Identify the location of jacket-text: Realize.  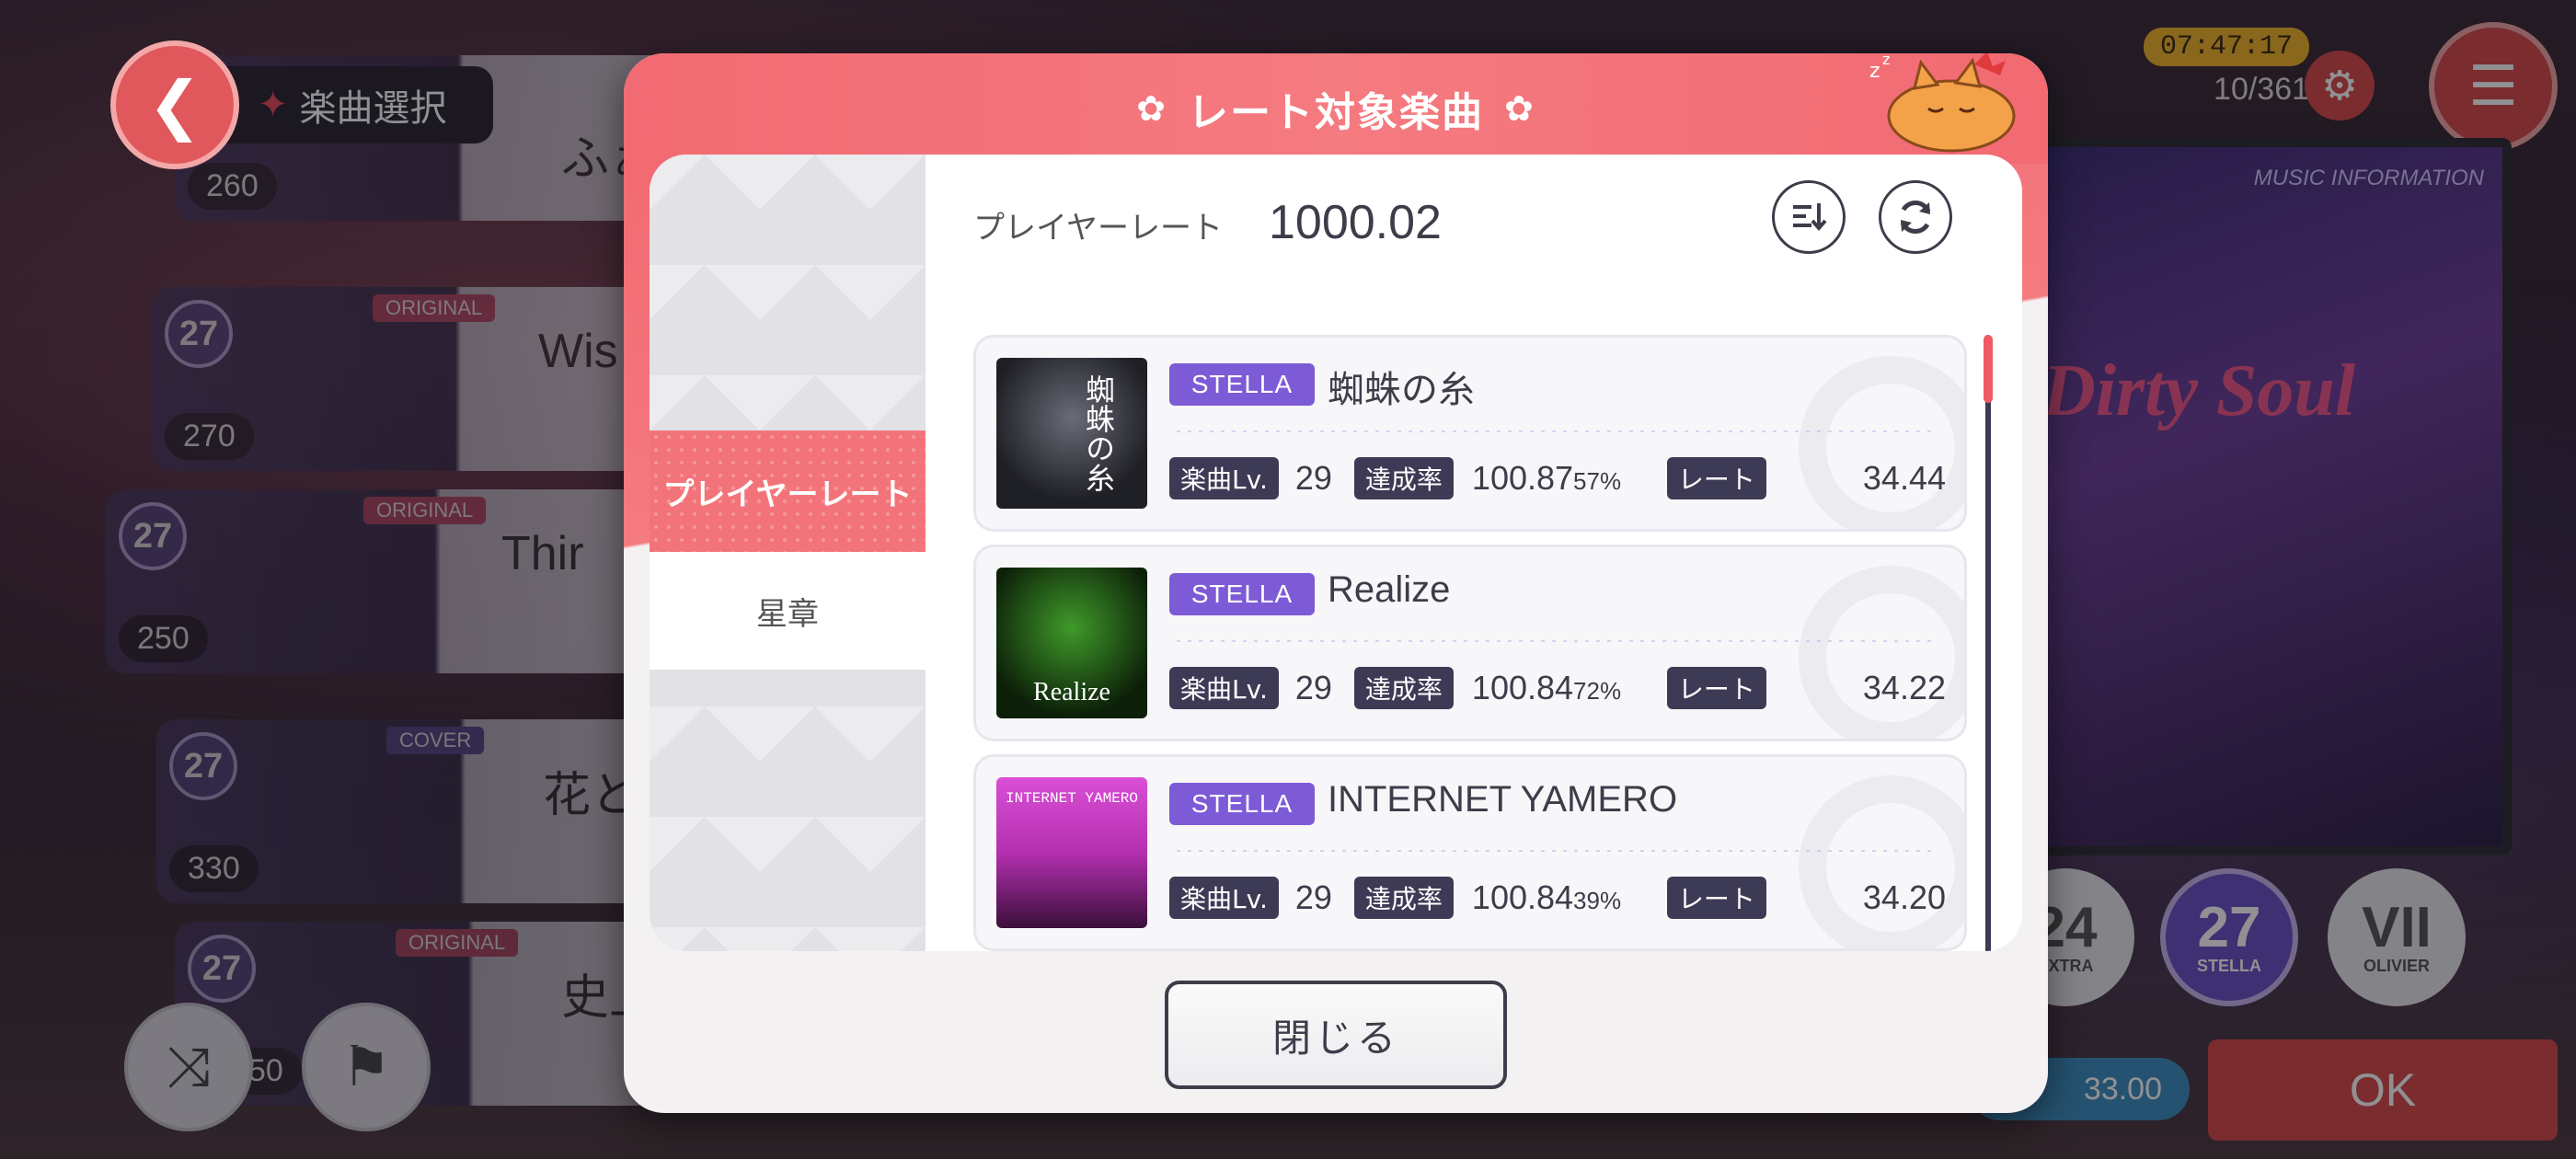
(1071, 692).